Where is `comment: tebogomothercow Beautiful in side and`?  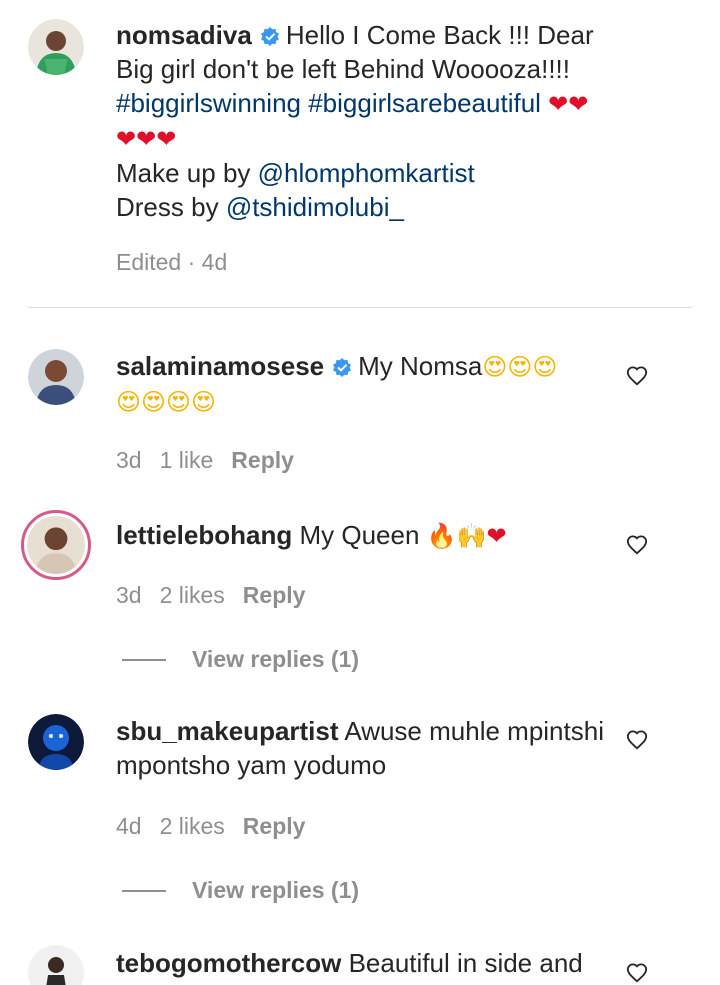
comment: tebogomothercow Beautiful in side and is located at coordinates (360, 960).